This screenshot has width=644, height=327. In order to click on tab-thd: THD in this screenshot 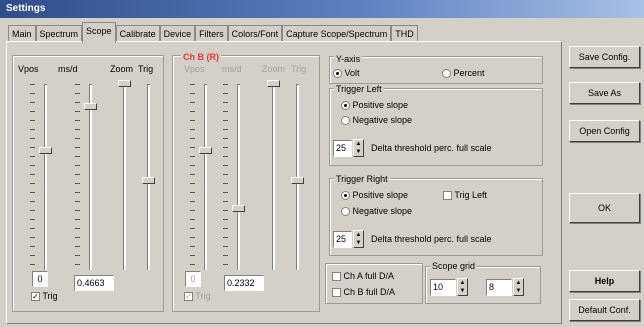, I will do `click(404, 33)`.